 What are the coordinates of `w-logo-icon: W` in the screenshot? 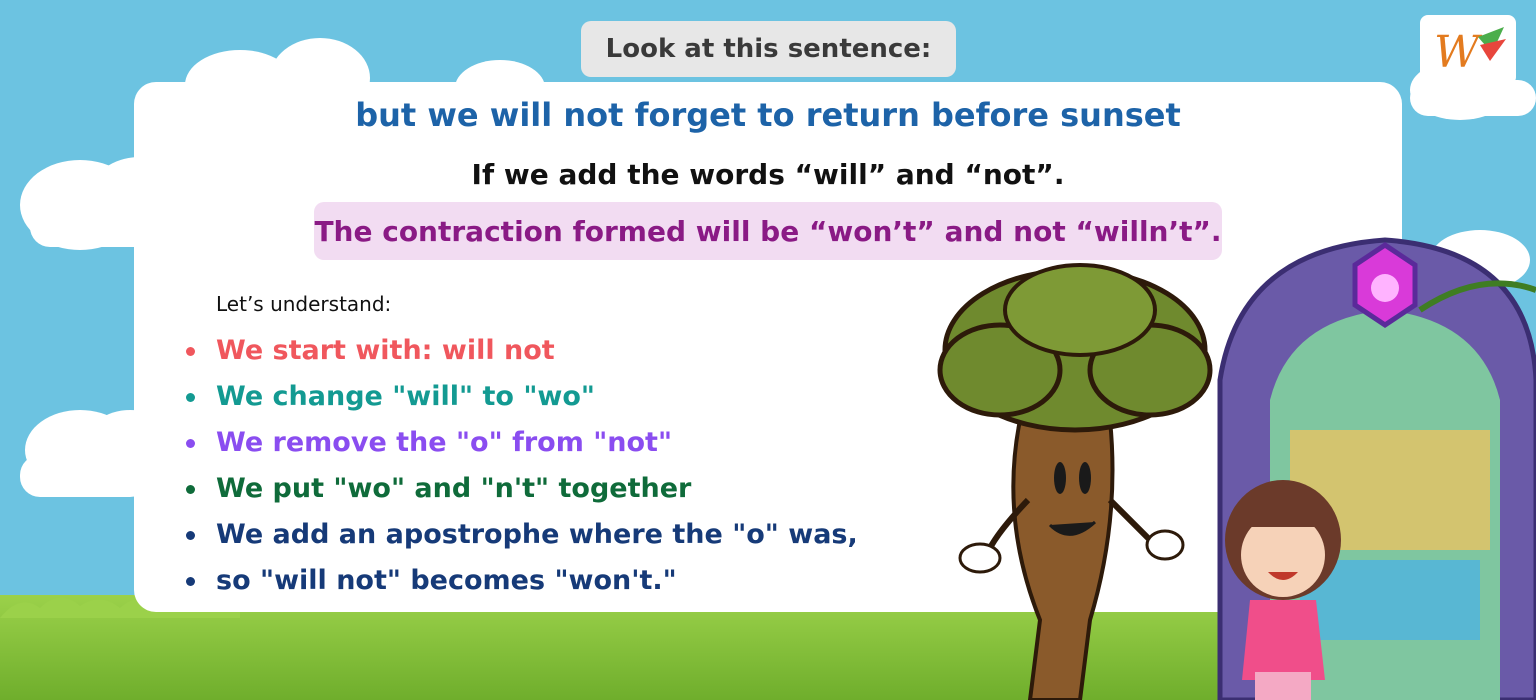 It's located at (1470, 52).